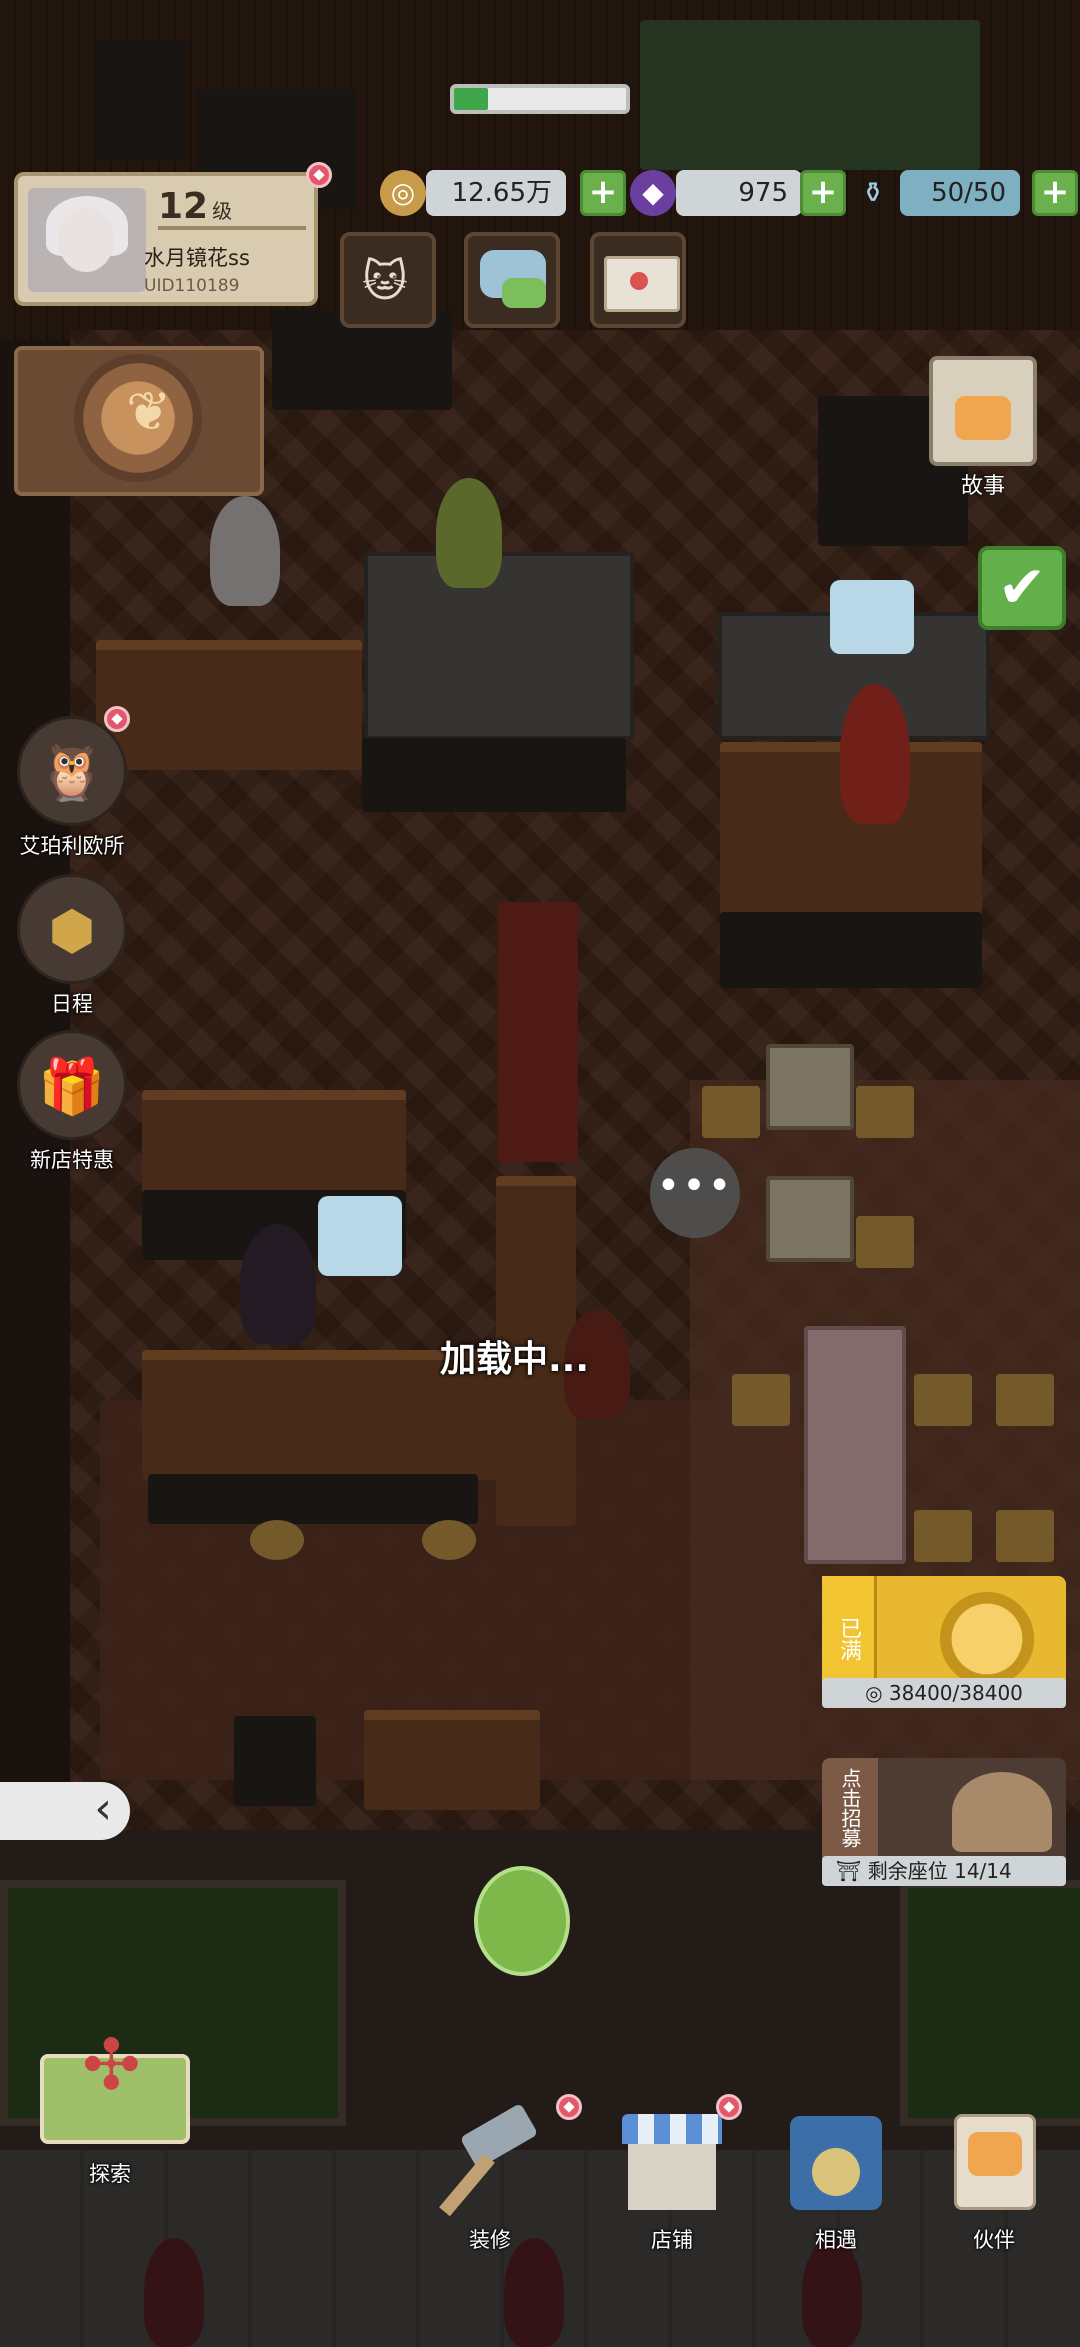 The image size is (1080, 2347). Describe the element at coordinates (960, 193) in the screenshot. I see `energy-amount: 50/50` at that location.